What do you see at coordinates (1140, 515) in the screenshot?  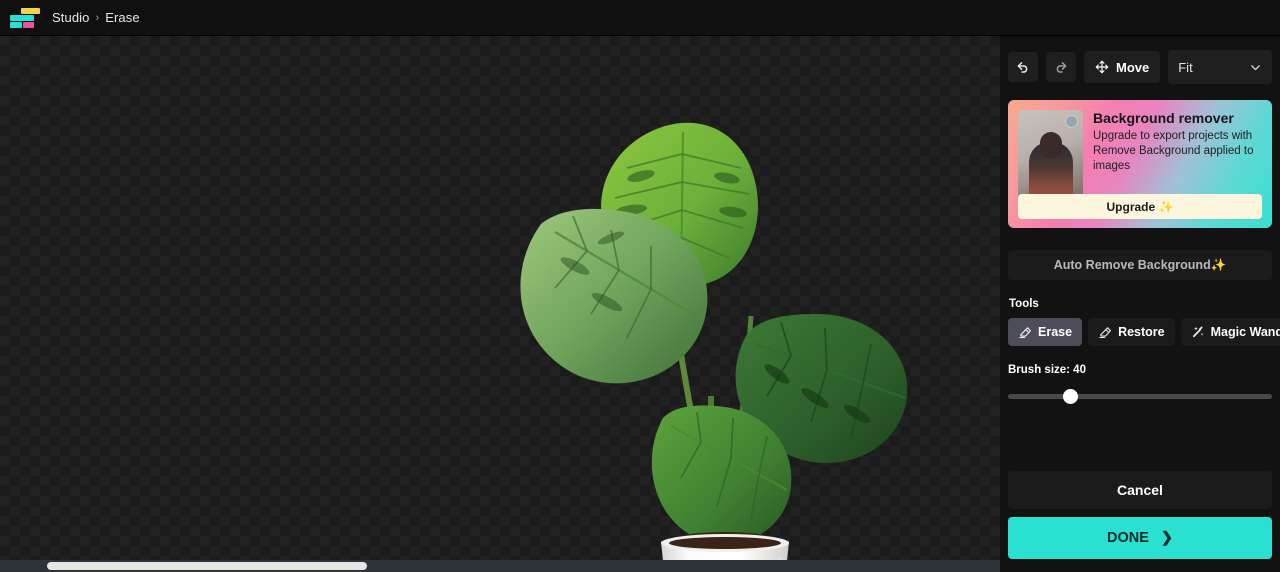 I see `panel-footer: Cancel DONE ❯` at bounding box center [1140, 515].